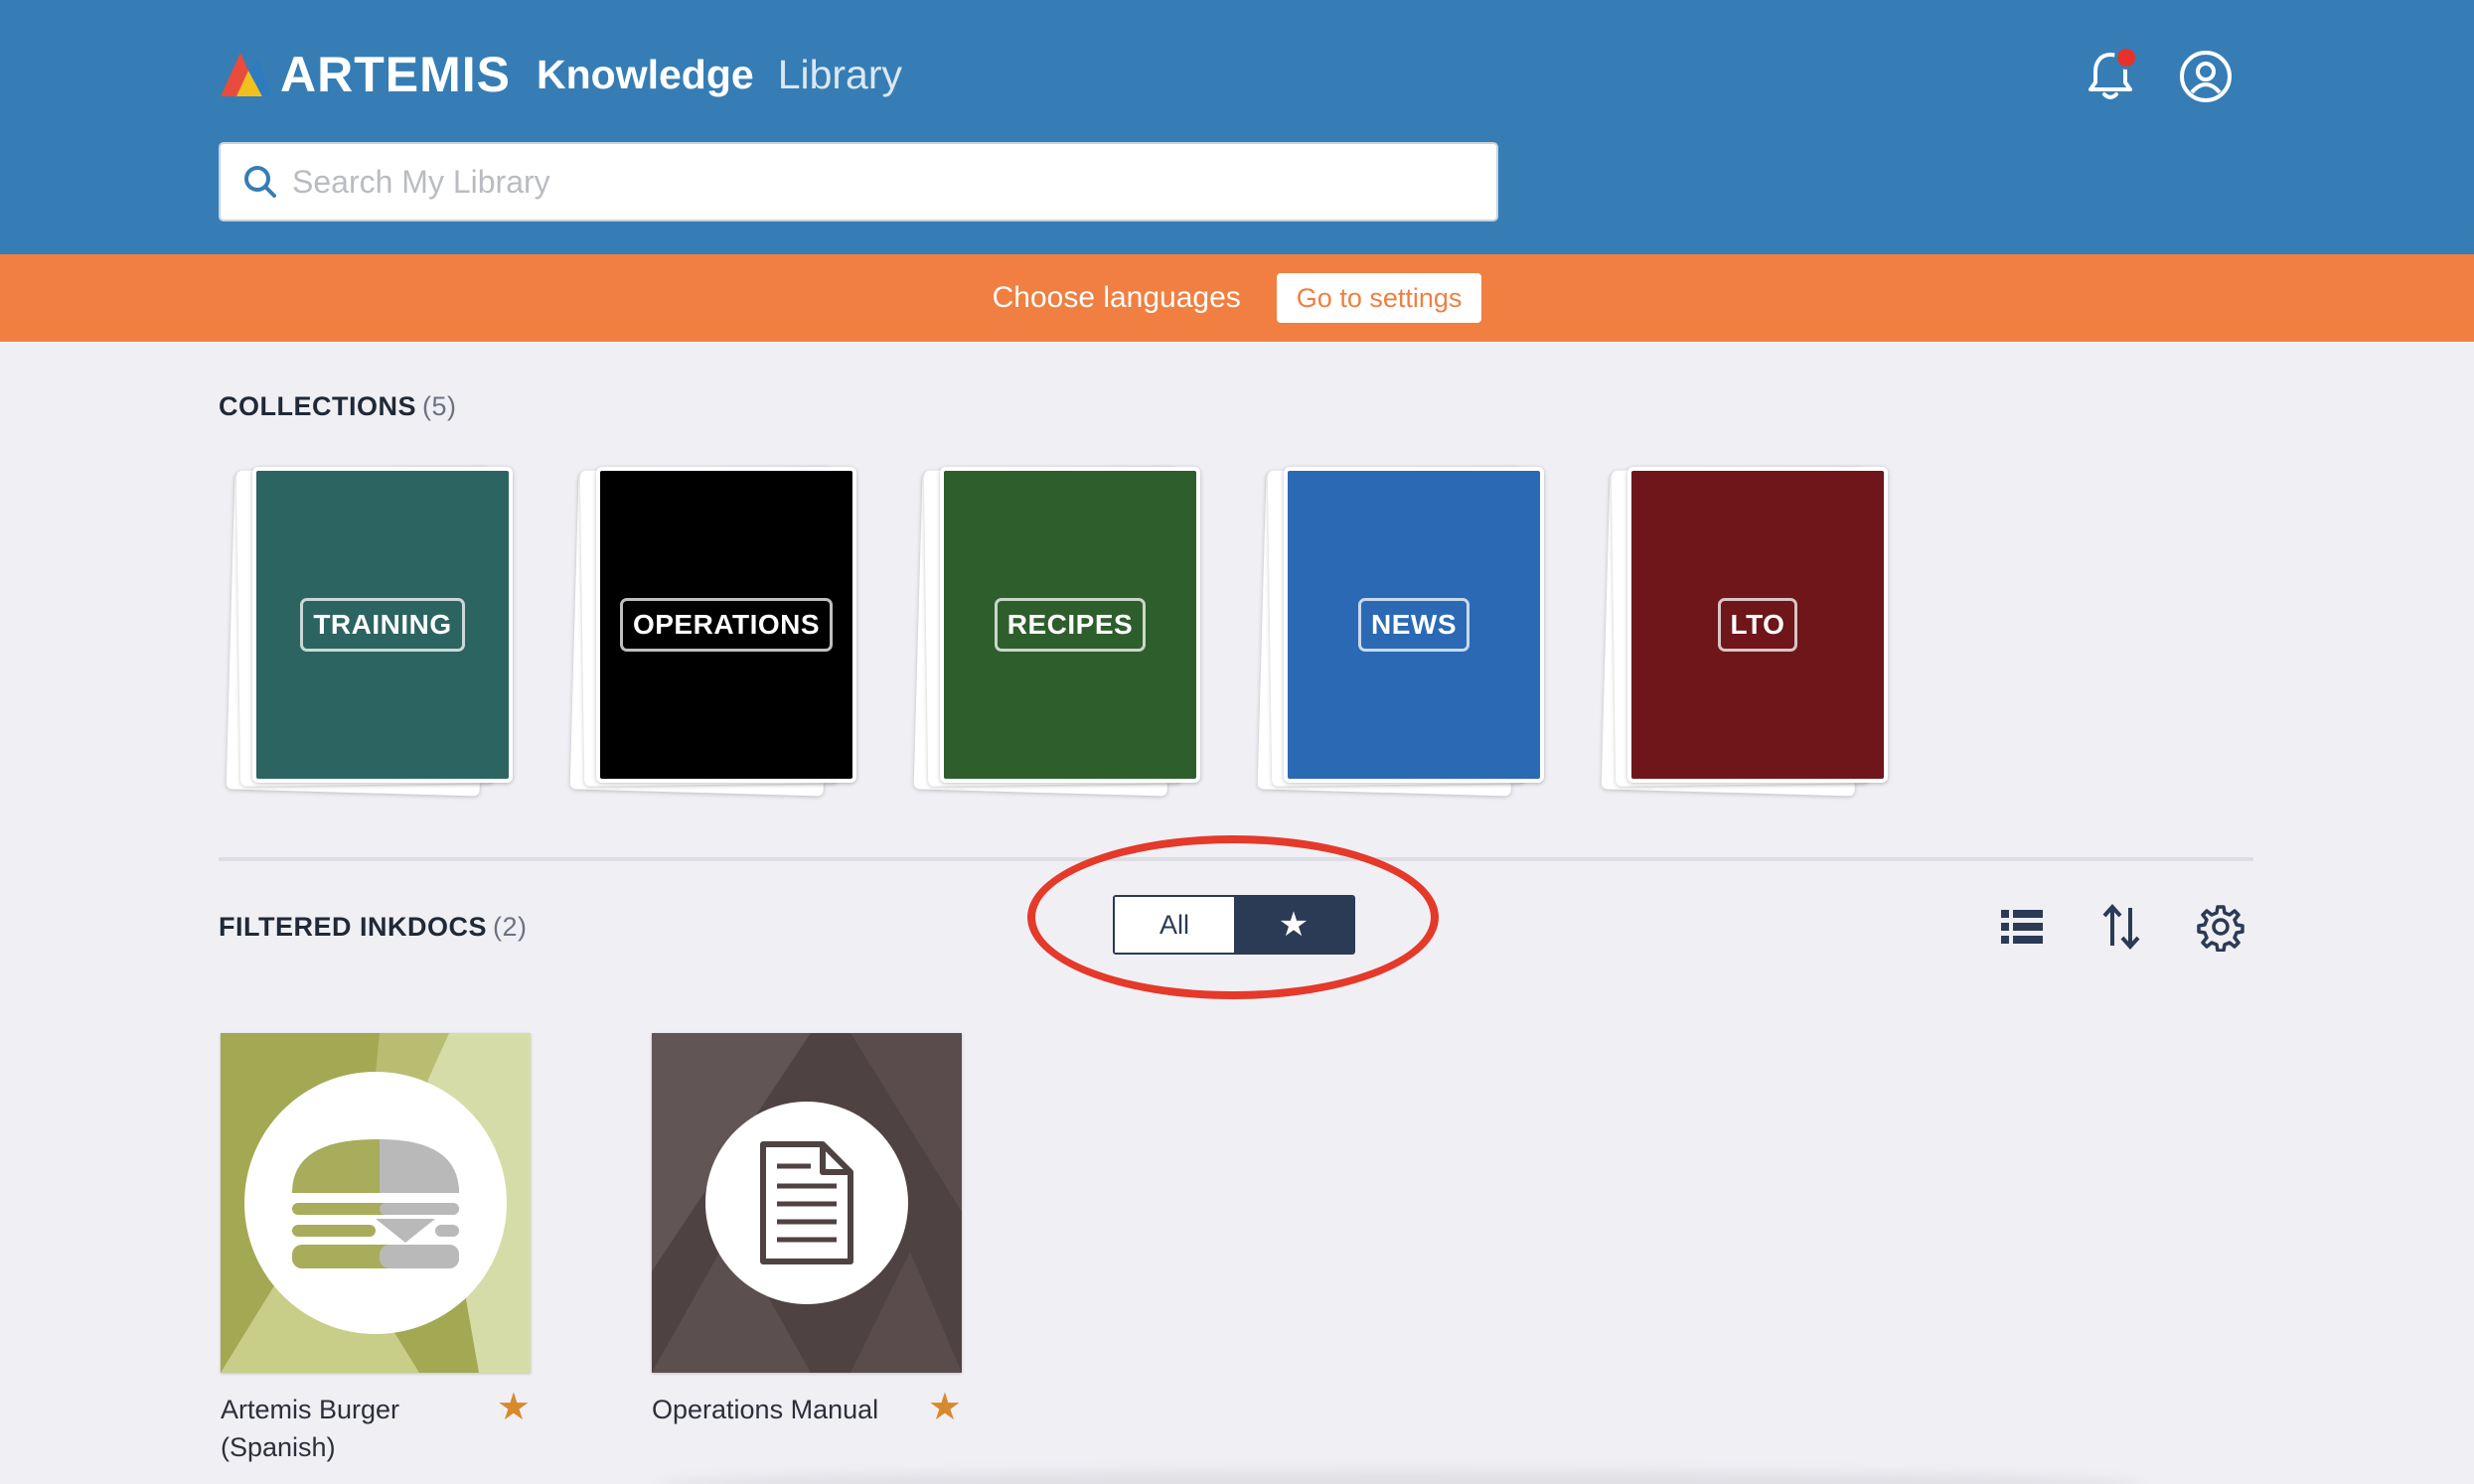 This screenshot has width=2474, height=1484. What do you see at coordinates (1236, 859) in the screenshot?
I see `section-divider` at bounding box center [1236, 859].